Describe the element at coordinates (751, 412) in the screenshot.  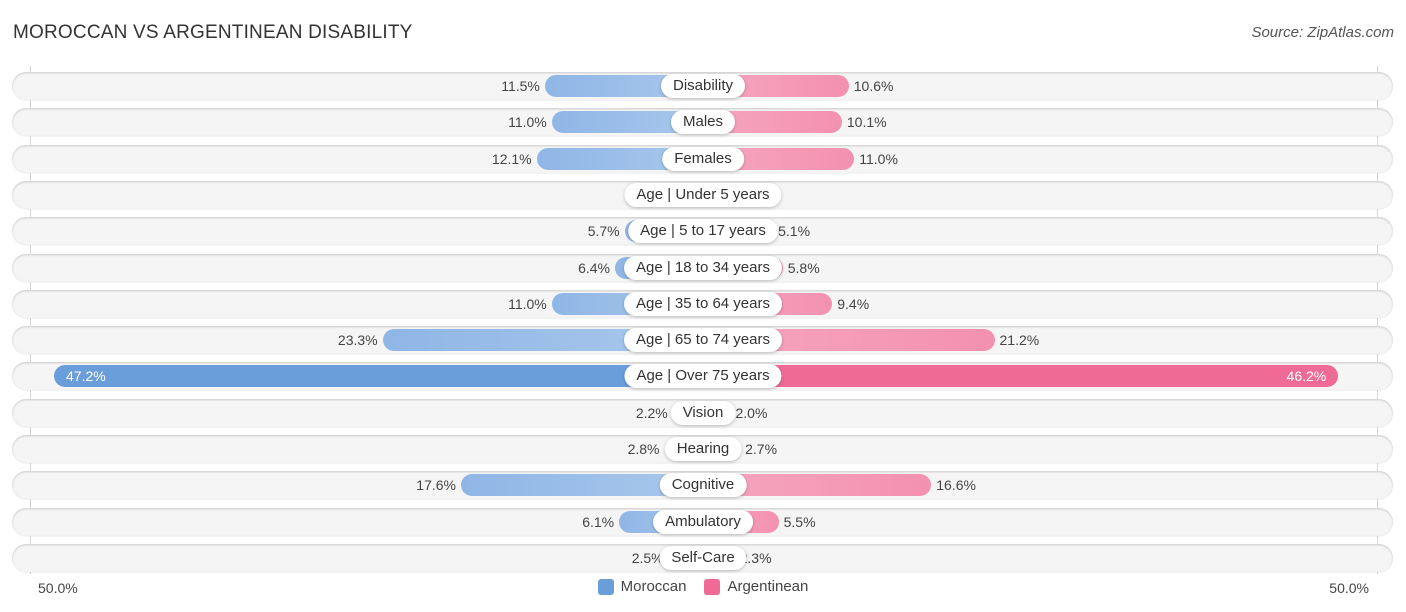
I see `value-label-argentinean: 2.0%` at that location.